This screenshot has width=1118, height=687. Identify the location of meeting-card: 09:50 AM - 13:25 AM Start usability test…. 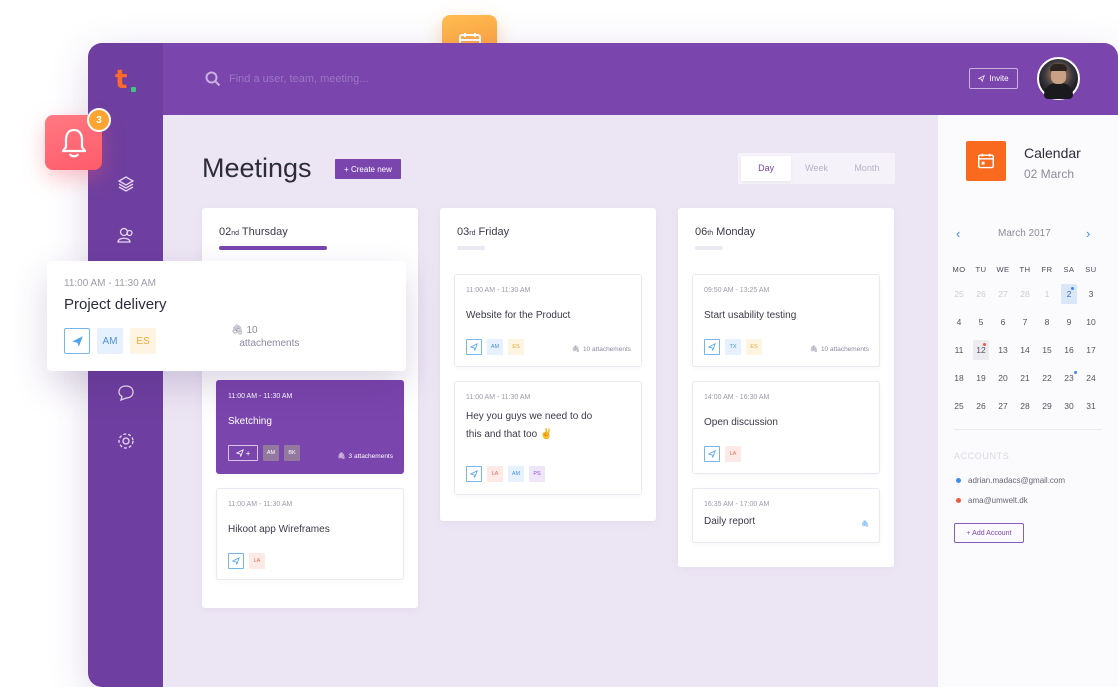
(786, 320).